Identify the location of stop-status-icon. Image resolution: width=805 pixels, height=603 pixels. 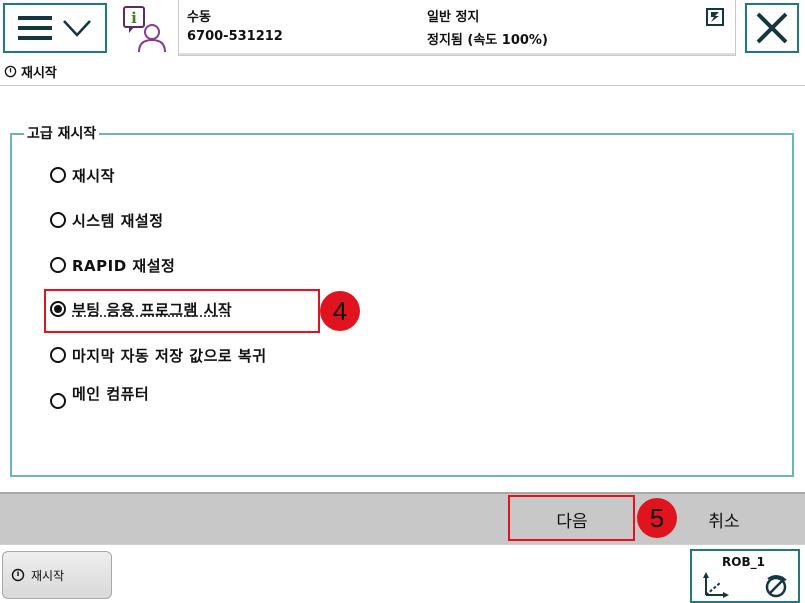
(715, 17).